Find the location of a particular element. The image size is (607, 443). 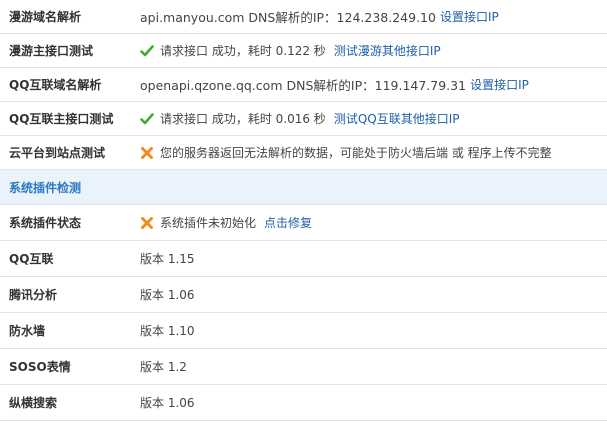

plugin-name: 腾讯分析 is located at coordinates (33, 295).